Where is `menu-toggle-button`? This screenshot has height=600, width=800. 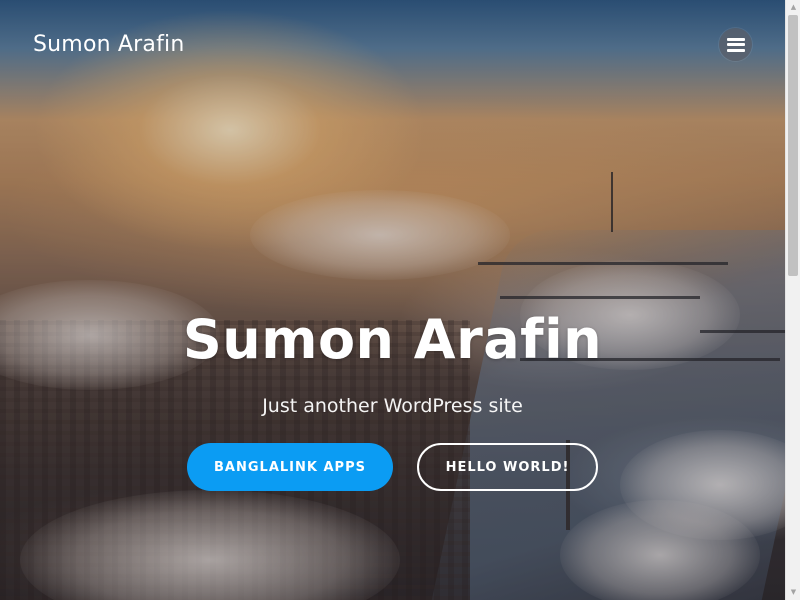
menu-toggle-button is located at coordinates (735, 44).